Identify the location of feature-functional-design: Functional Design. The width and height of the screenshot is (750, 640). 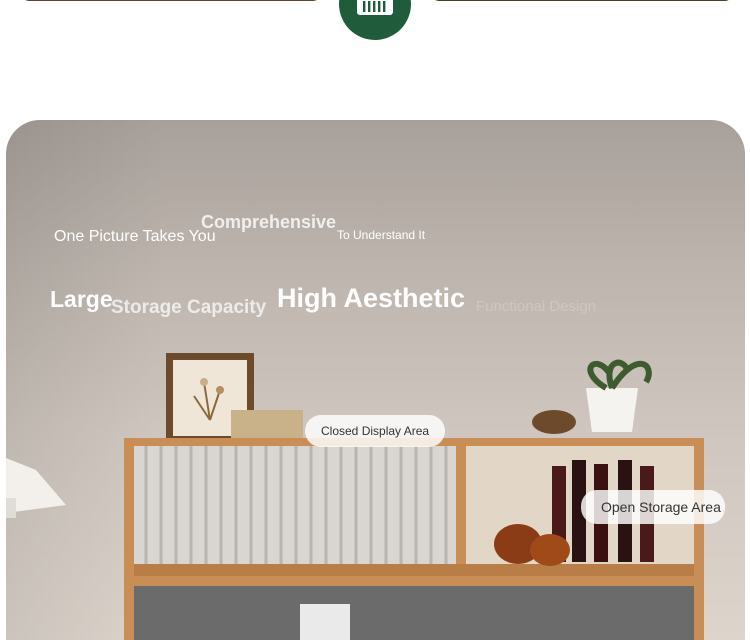
(536, 306).